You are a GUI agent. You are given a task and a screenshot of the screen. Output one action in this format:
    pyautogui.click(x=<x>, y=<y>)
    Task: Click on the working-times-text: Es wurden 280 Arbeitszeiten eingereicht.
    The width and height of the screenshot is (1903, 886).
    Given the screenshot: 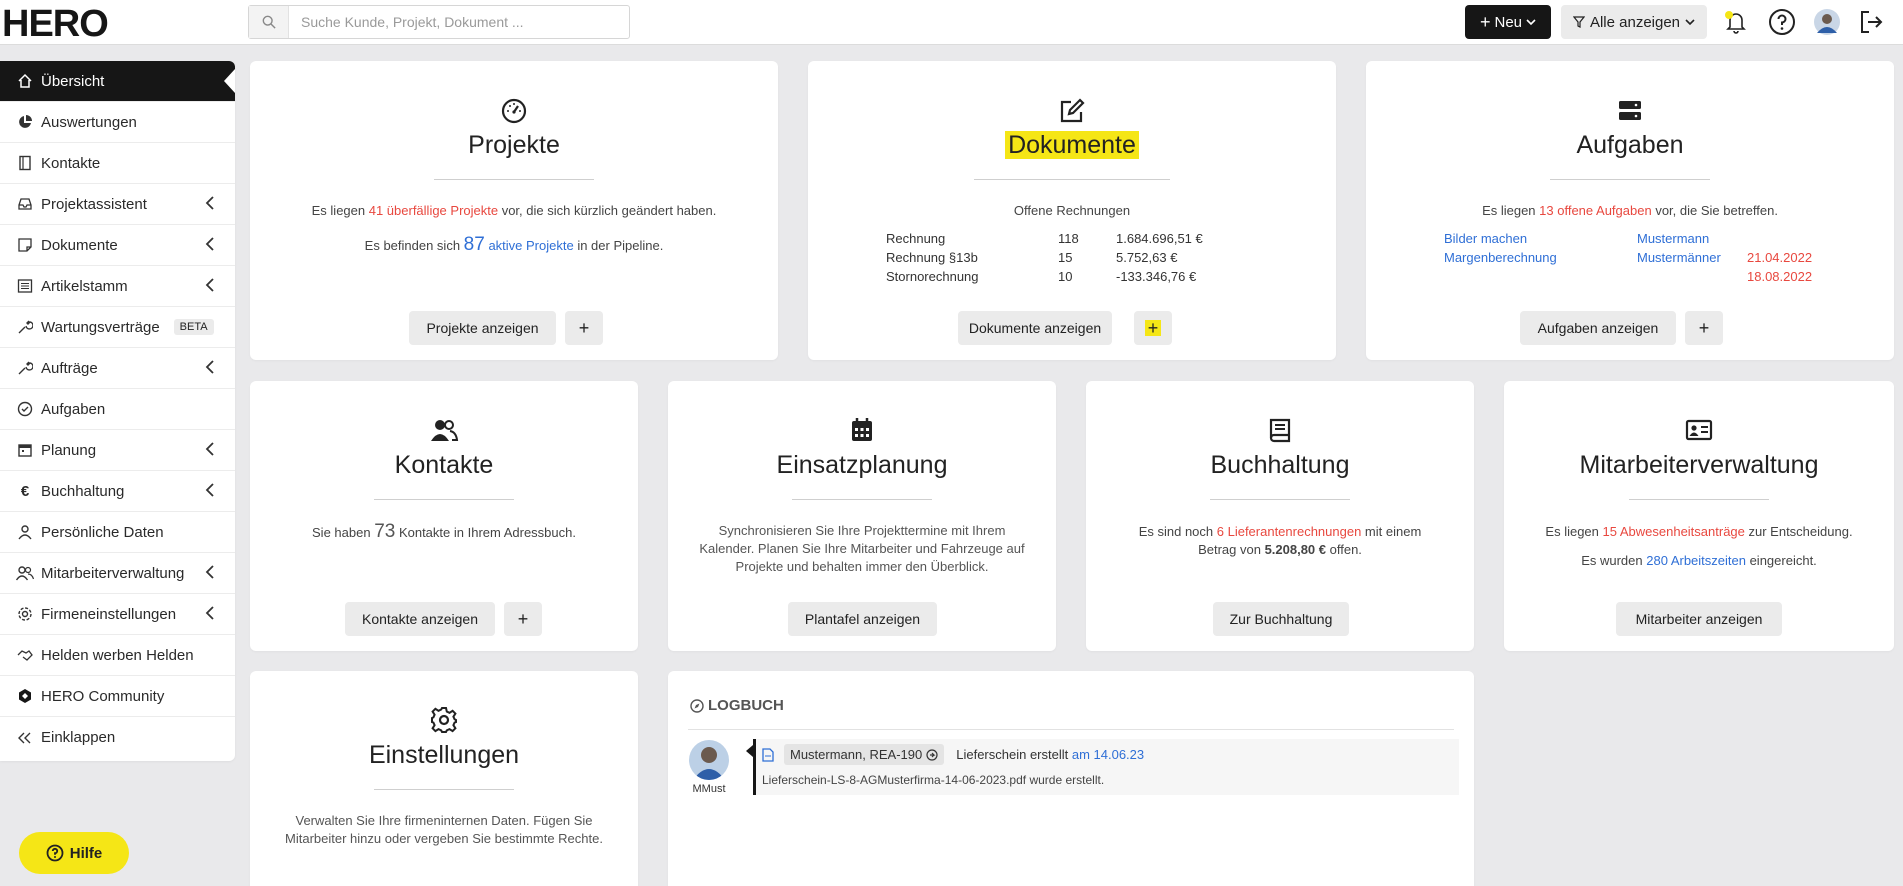 What is the action you would take?
    pyautogui.click(x=1699, y=560)
    